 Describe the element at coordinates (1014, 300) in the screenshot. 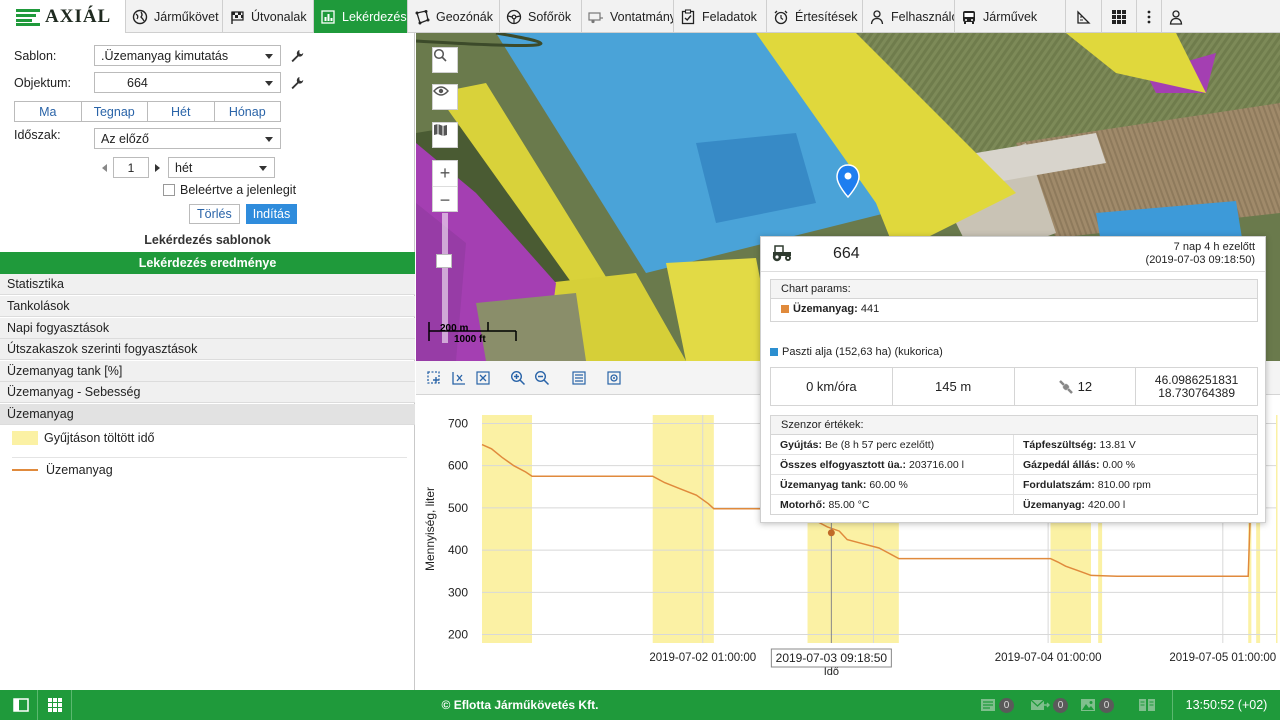

I see `chart-params-box: Chart params: Üzemanyag: 441` at that location.